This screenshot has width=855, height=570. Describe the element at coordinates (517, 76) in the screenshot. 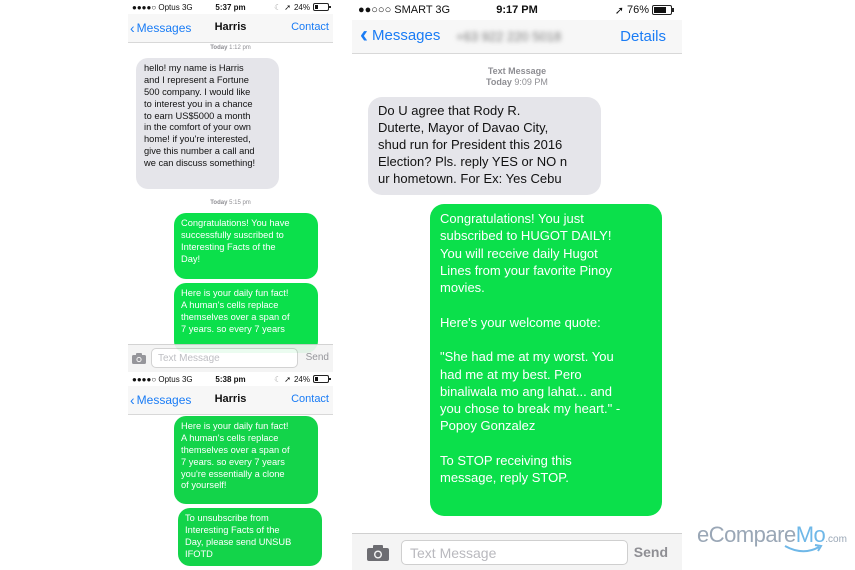

I see `message-timestamp: Text Message Today 9:09 PM` at that location.